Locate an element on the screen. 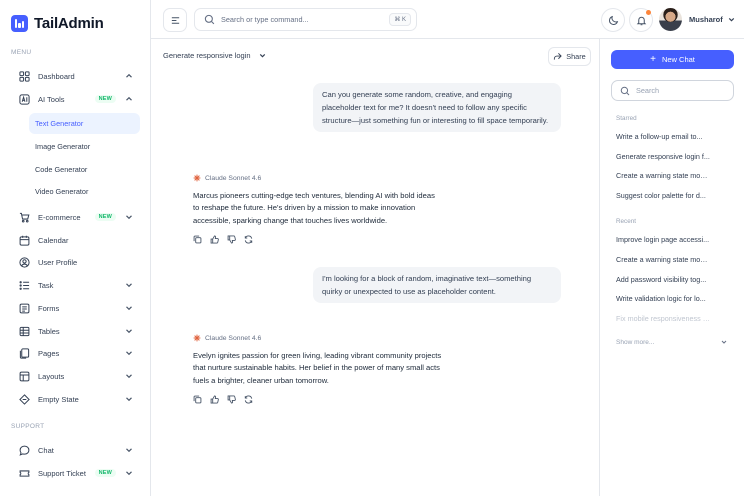 This screenshot has height=496, width=744. sidebar-item-pages: Pages is located at coordinates (75, 353).